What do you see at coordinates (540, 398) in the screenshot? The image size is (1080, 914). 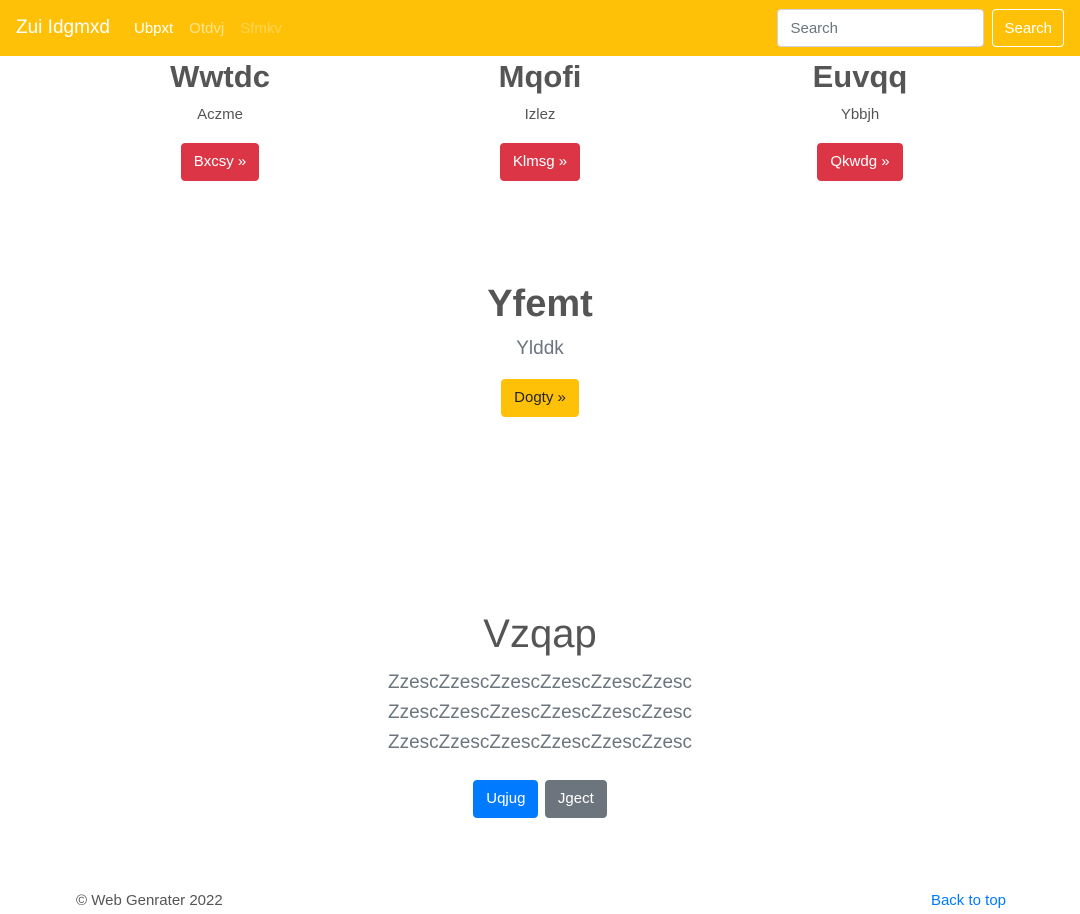 I see `hero-button: Dogty »` at bounding box center [540, 398].